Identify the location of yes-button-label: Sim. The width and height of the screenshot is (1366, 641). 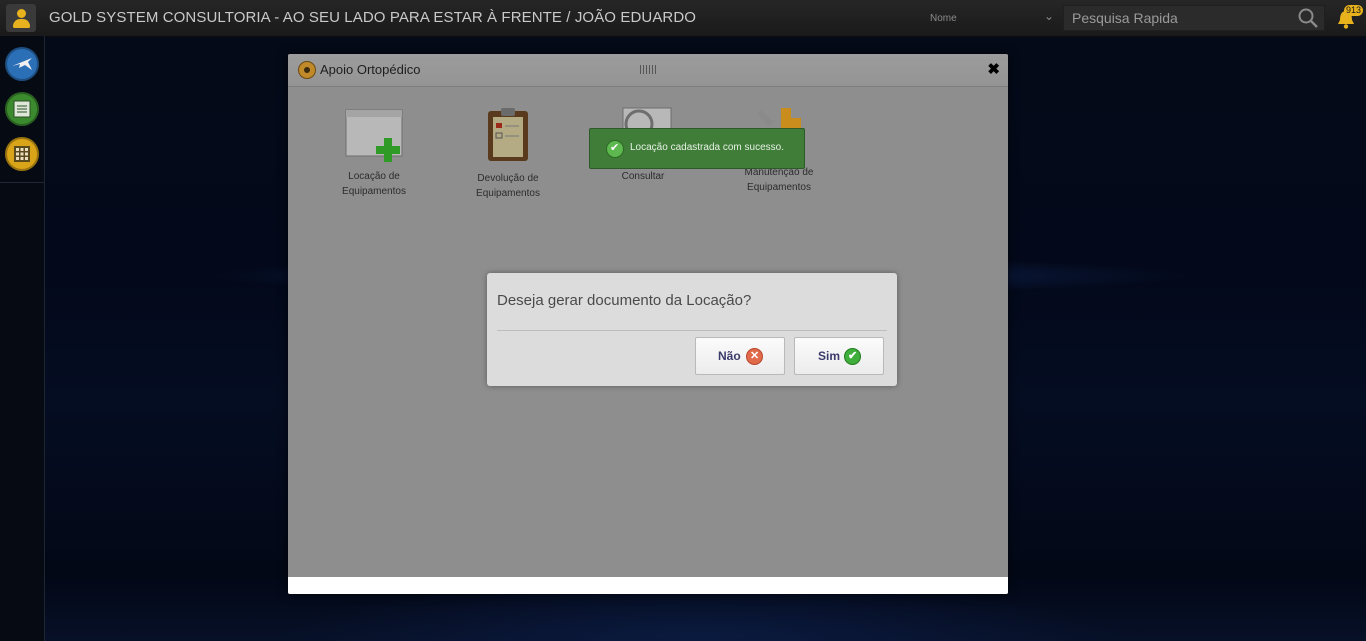
(829, 356).